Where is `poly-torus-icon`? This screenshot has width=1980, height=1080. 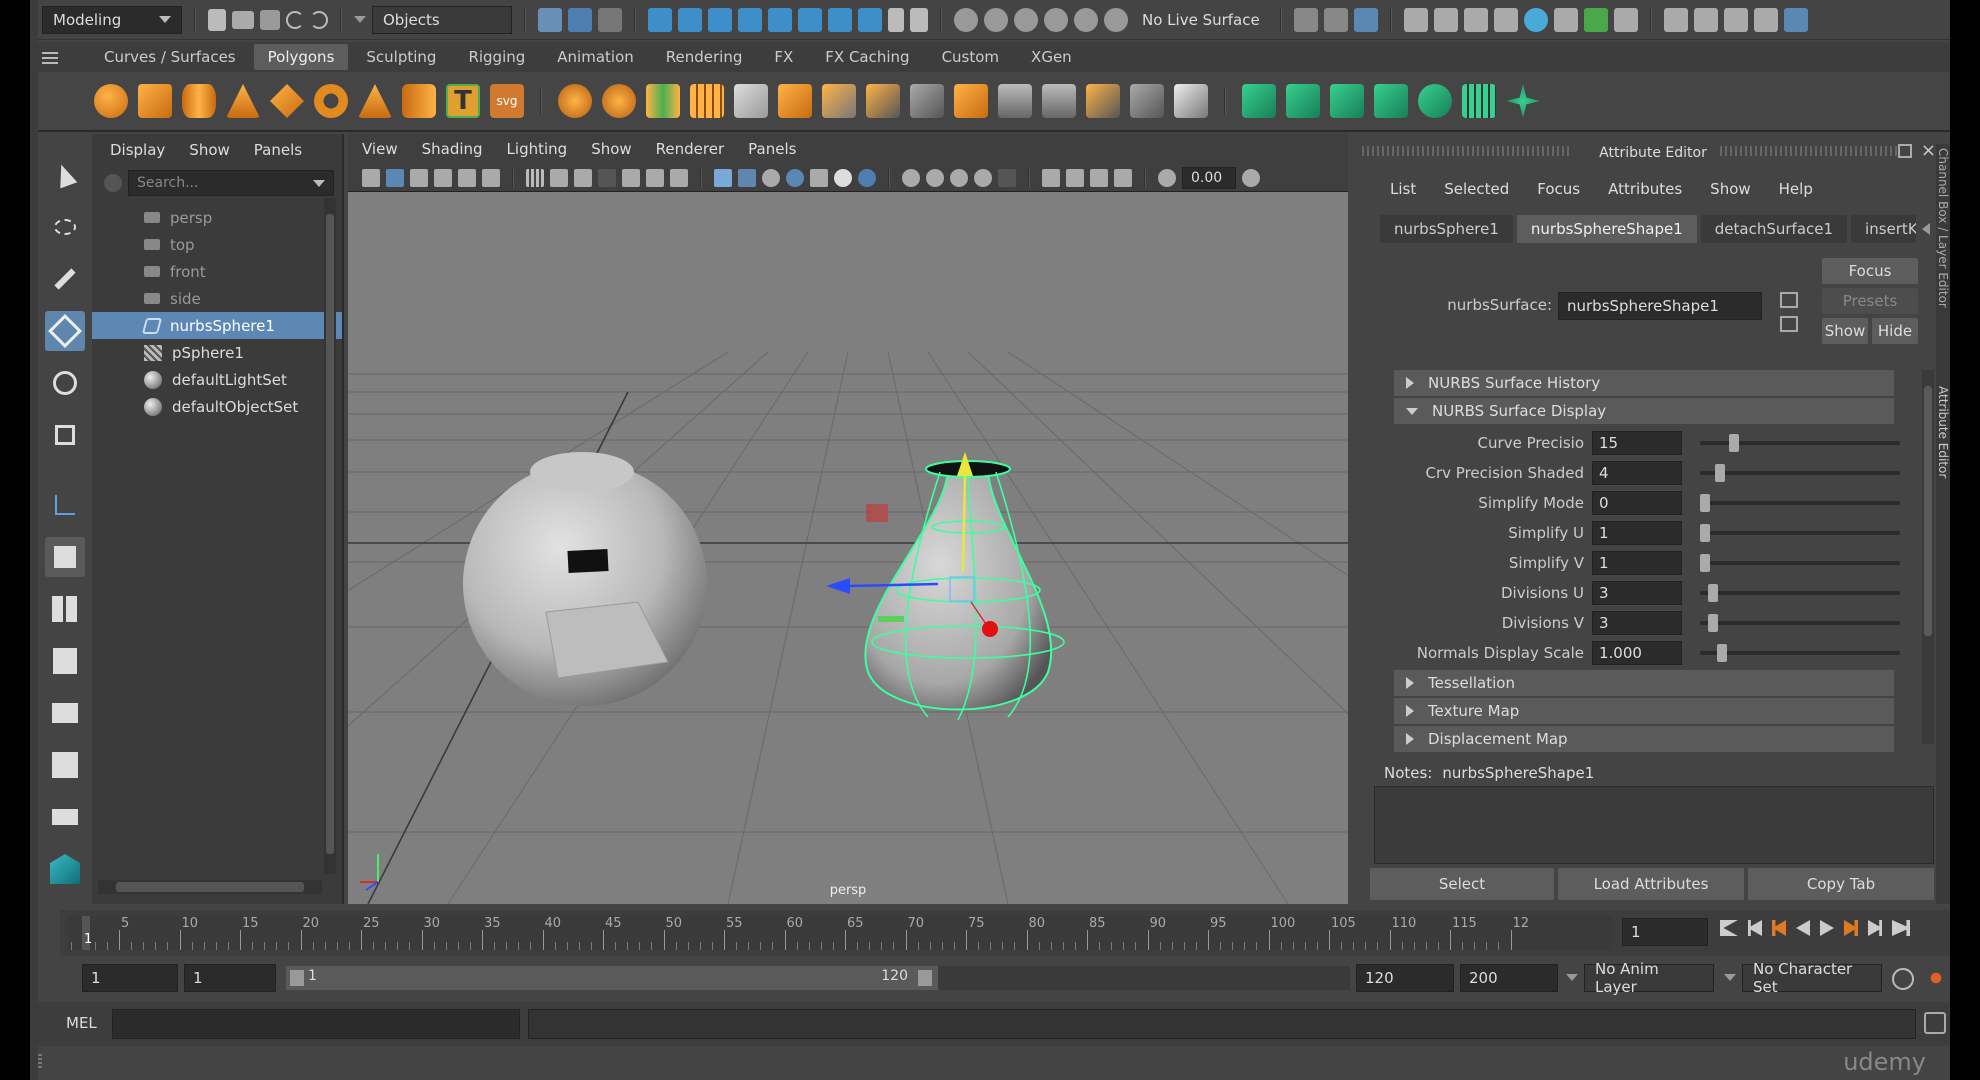
poly-torus-icon is located at coordinates (331, 101).